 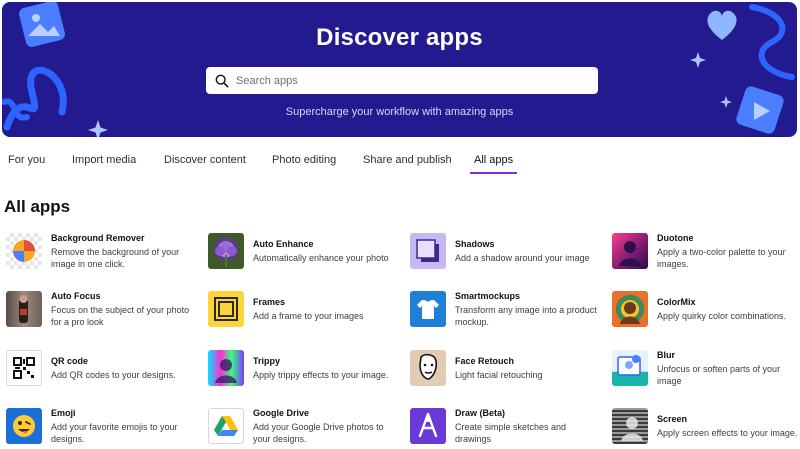 What do you see at coordinates (68, 439) in the screenshot?
I see `app-description: designs.` at bounding box center [68, 439].